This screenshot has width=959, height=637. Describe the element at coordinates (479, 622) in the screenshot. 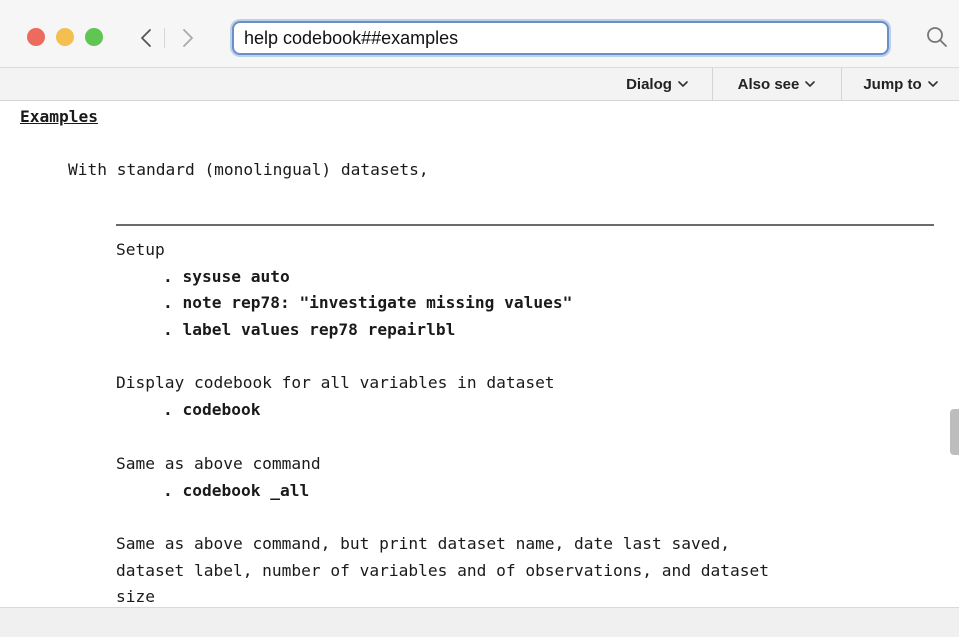

I see `bottom-bar` at that location.